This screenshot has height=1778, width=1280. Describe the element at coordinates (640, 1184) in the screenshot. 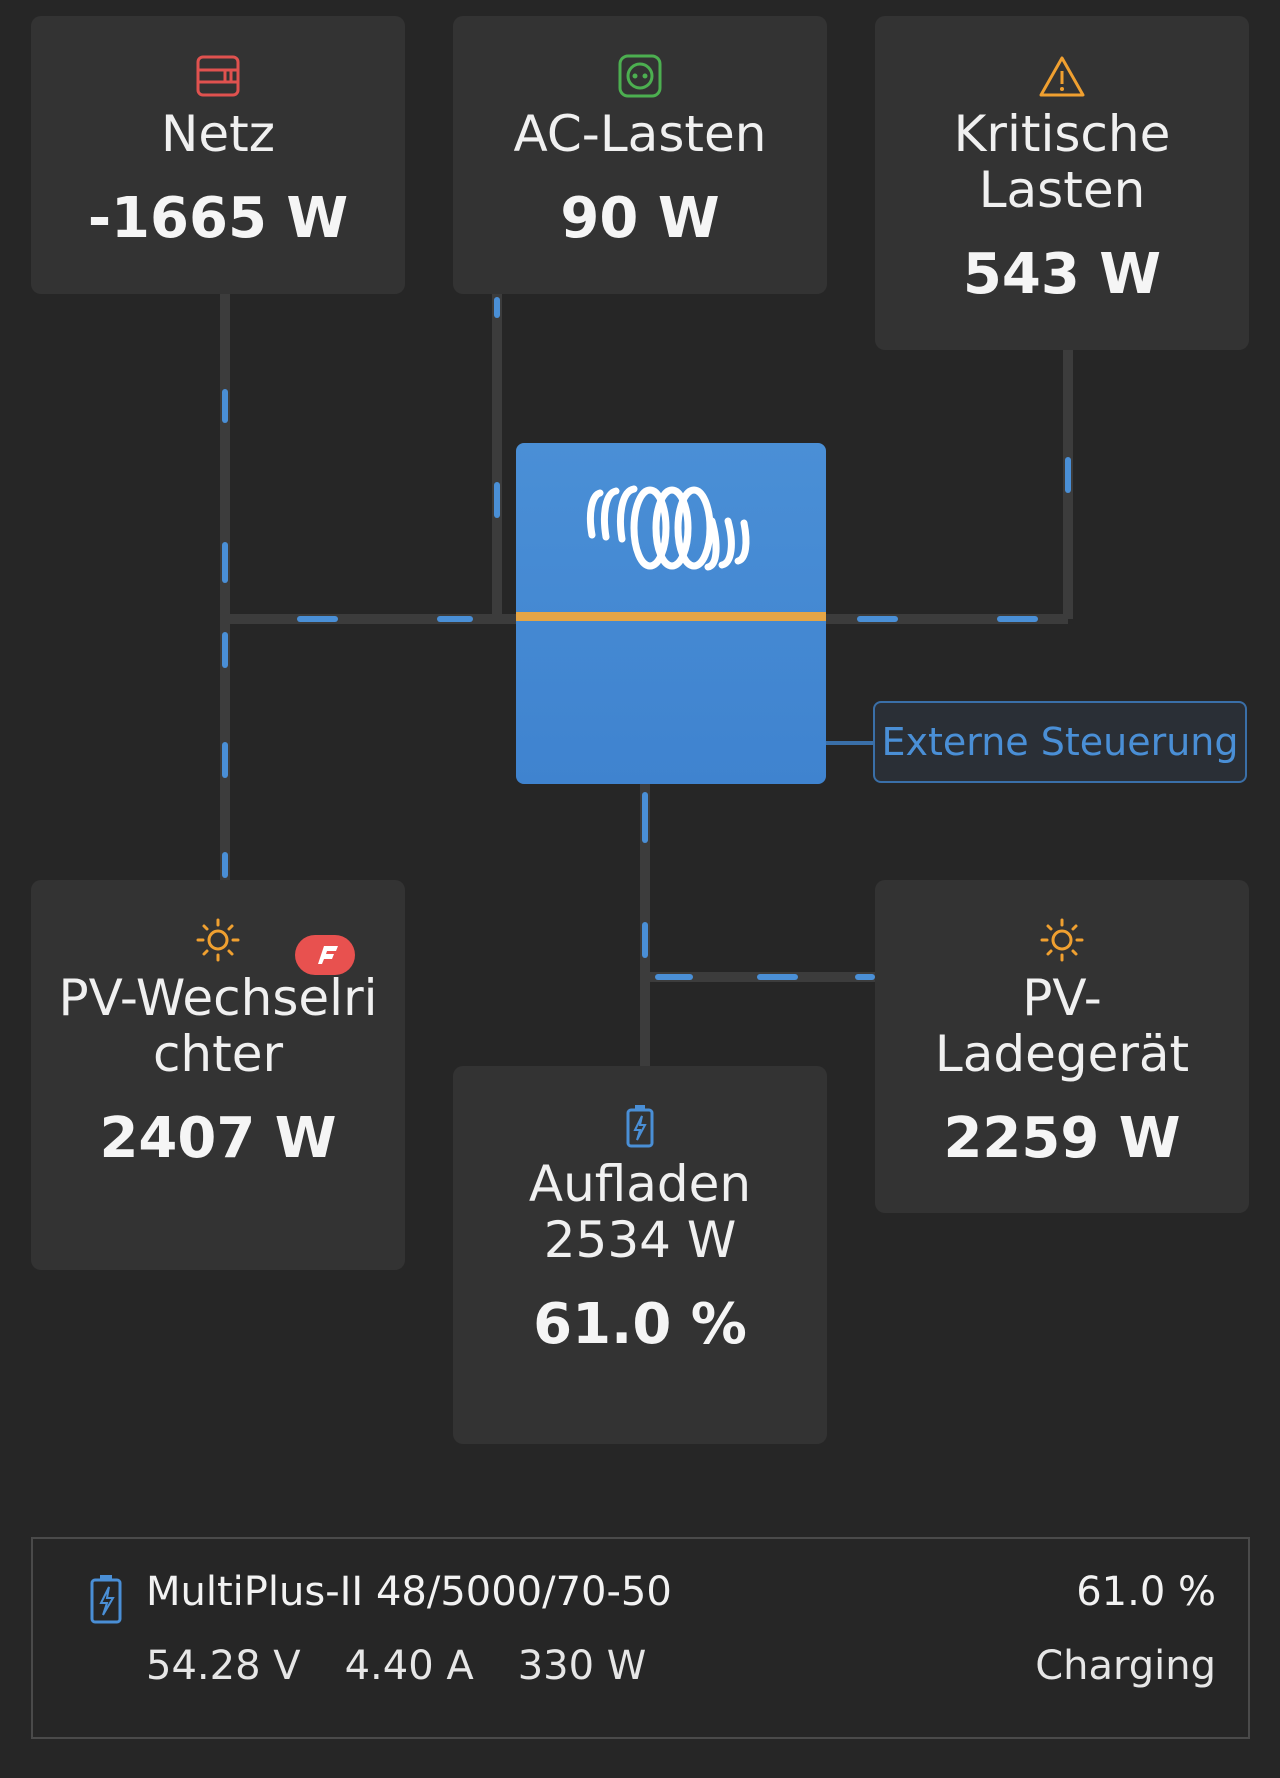

I see `battery-state-label: Aufladen` at that location.